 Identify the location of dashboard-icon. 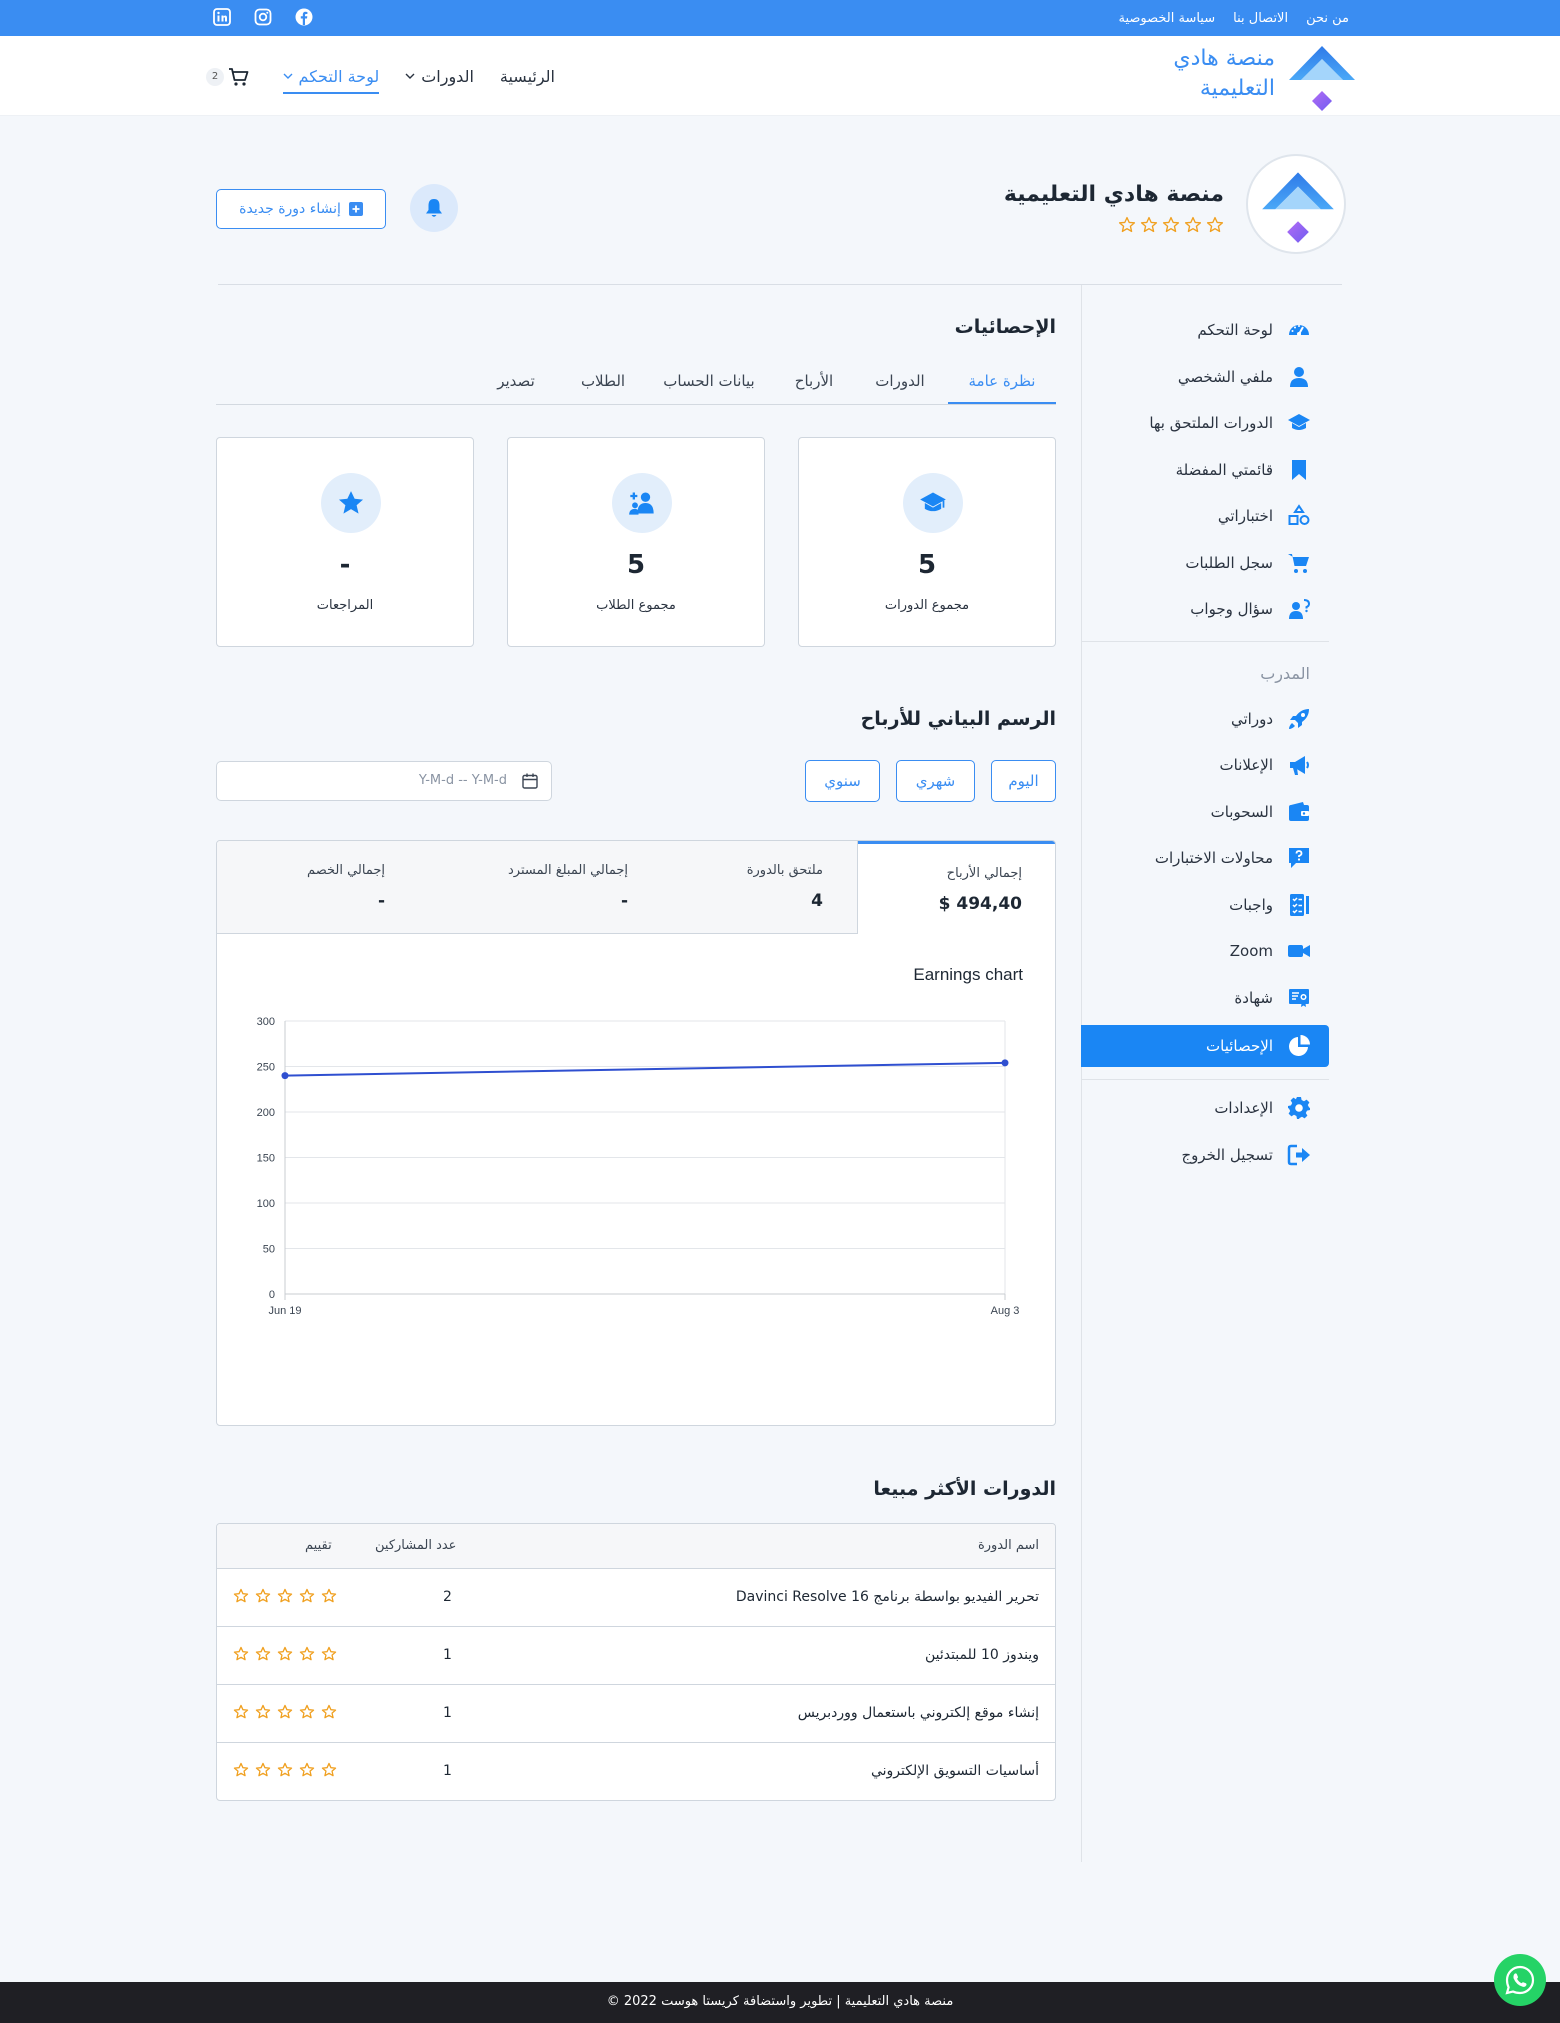
(1299, 330).